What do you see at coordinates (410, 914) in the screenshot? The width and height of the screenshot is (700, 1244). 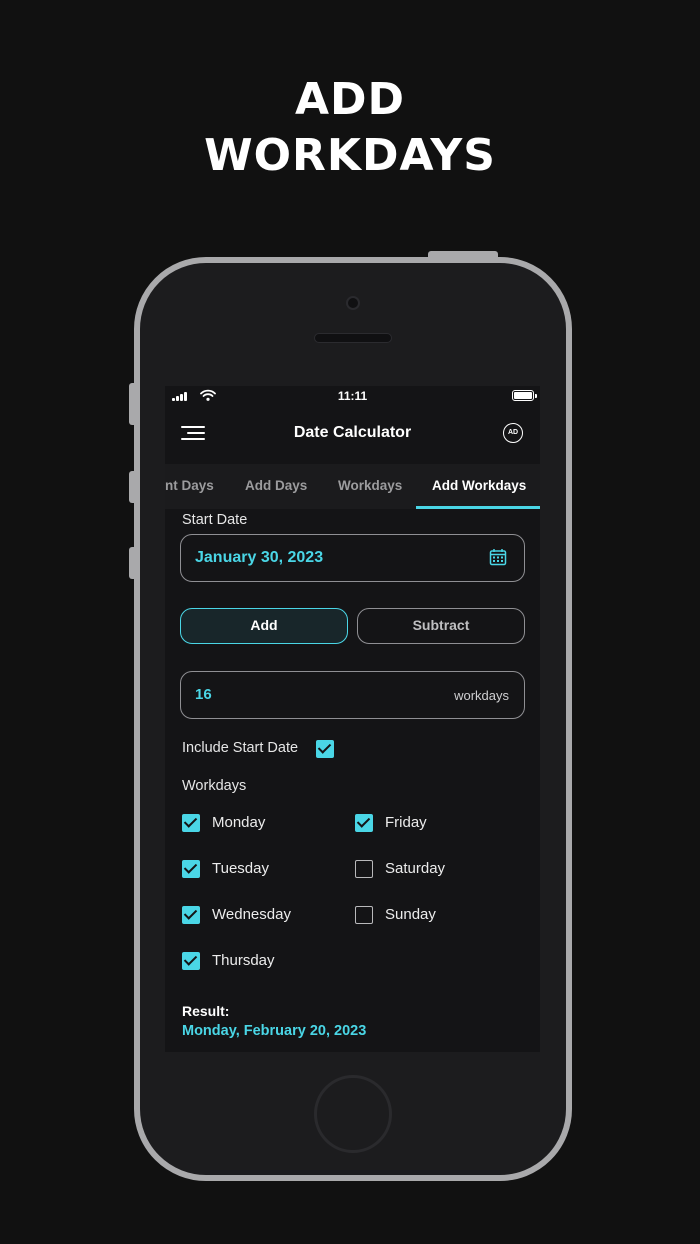 I see `sunday-label: Sunday` at bounding box center [410, 914].